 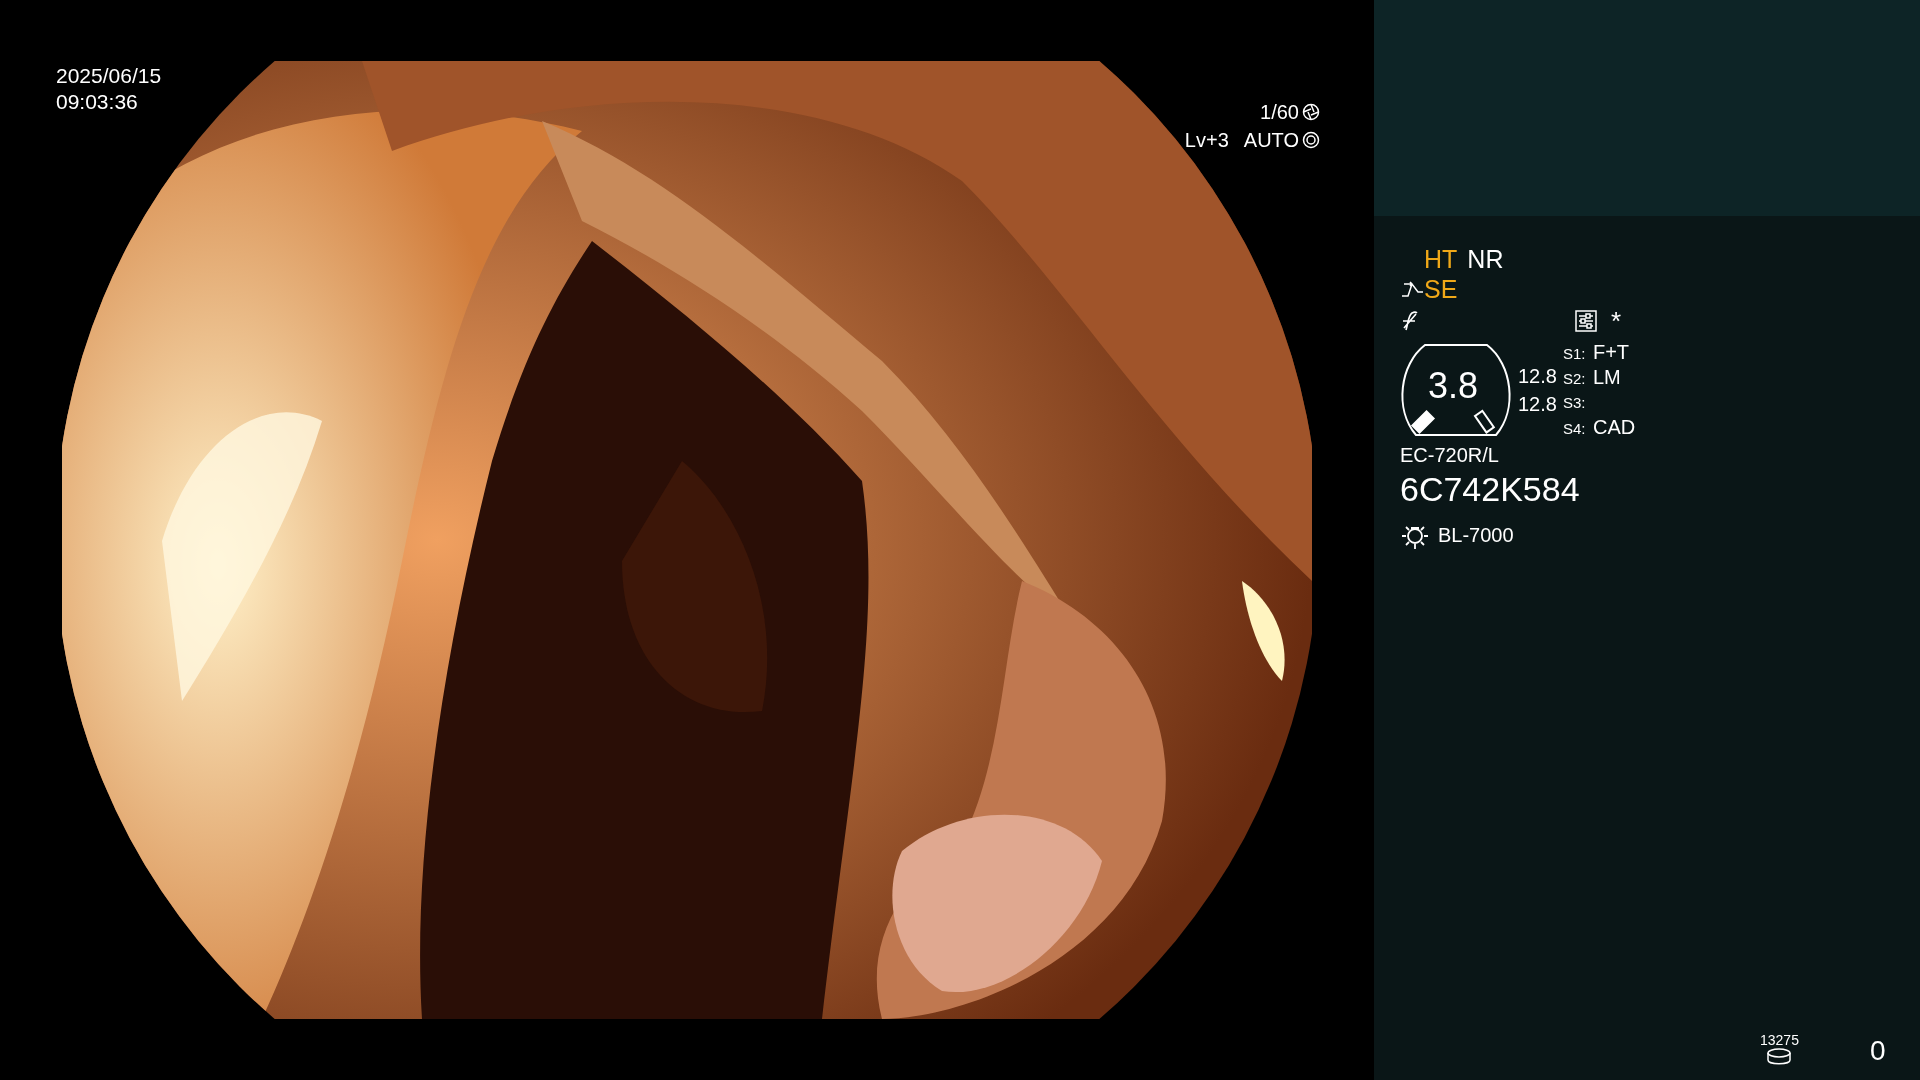 I want to click on light-source-text: BL-7000, so click(x=1476, y=535).